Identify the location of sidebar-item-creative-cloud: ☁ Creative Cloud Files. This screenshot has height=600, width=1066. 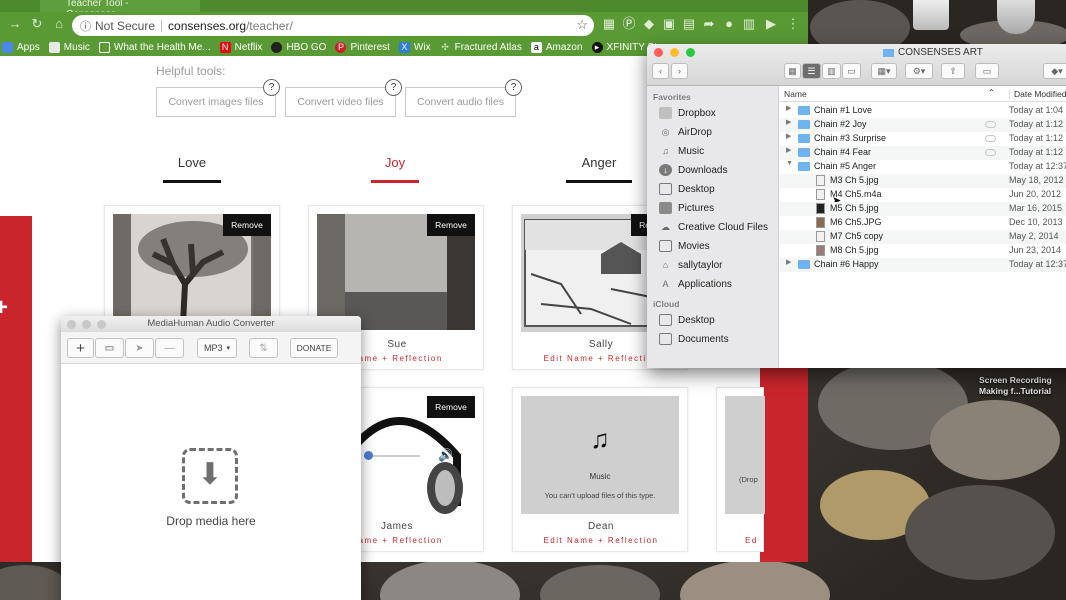
(713, 227).